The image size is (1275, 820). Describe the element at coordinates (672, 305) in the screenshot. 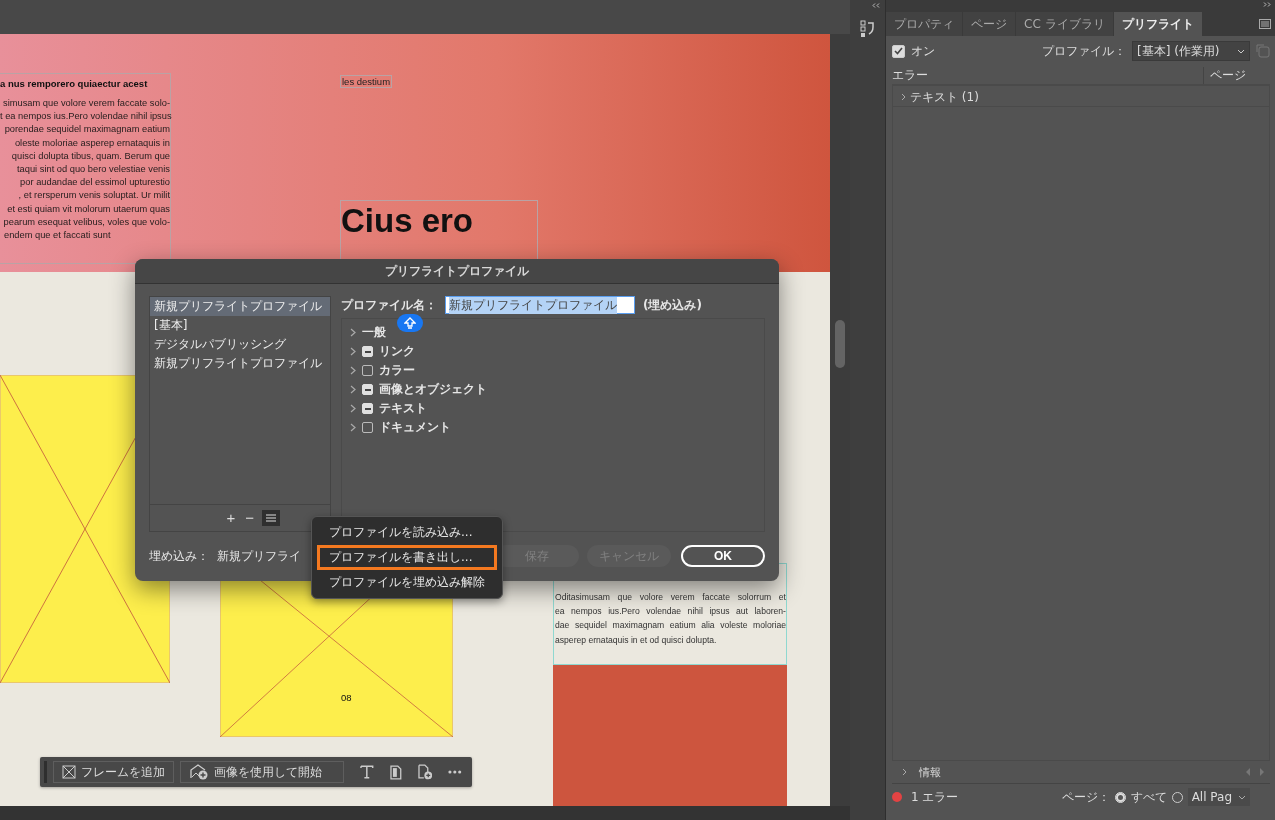

I see `embedded-note: (埋め込み)` at that location.